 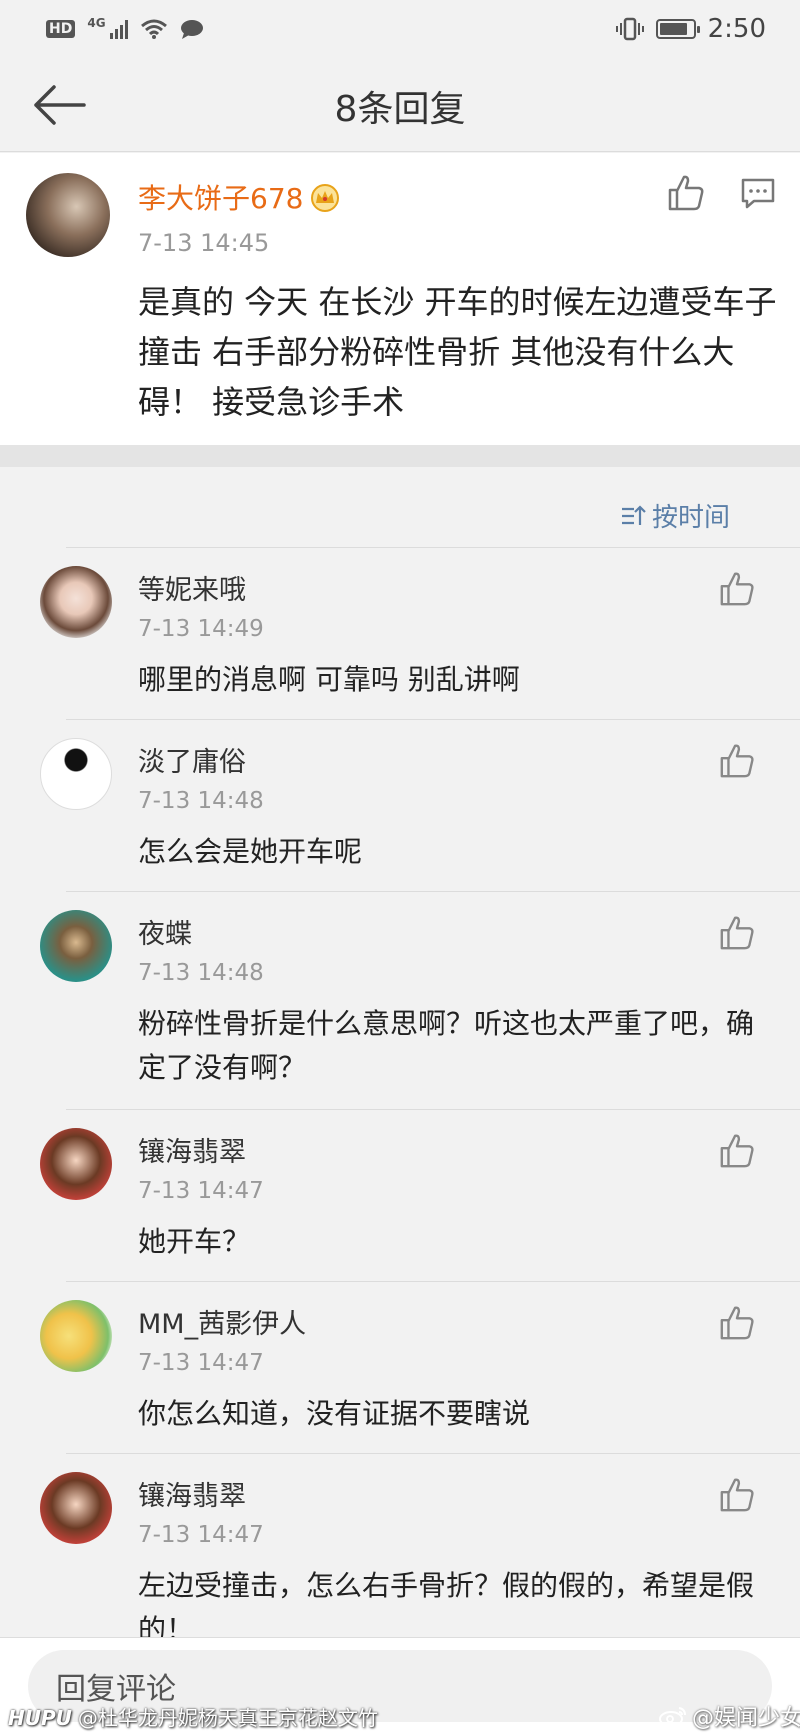 What do you see at coordinates (758, 193) in the screenshot?
I see `comment-icon` at bounding box center [758, 193].